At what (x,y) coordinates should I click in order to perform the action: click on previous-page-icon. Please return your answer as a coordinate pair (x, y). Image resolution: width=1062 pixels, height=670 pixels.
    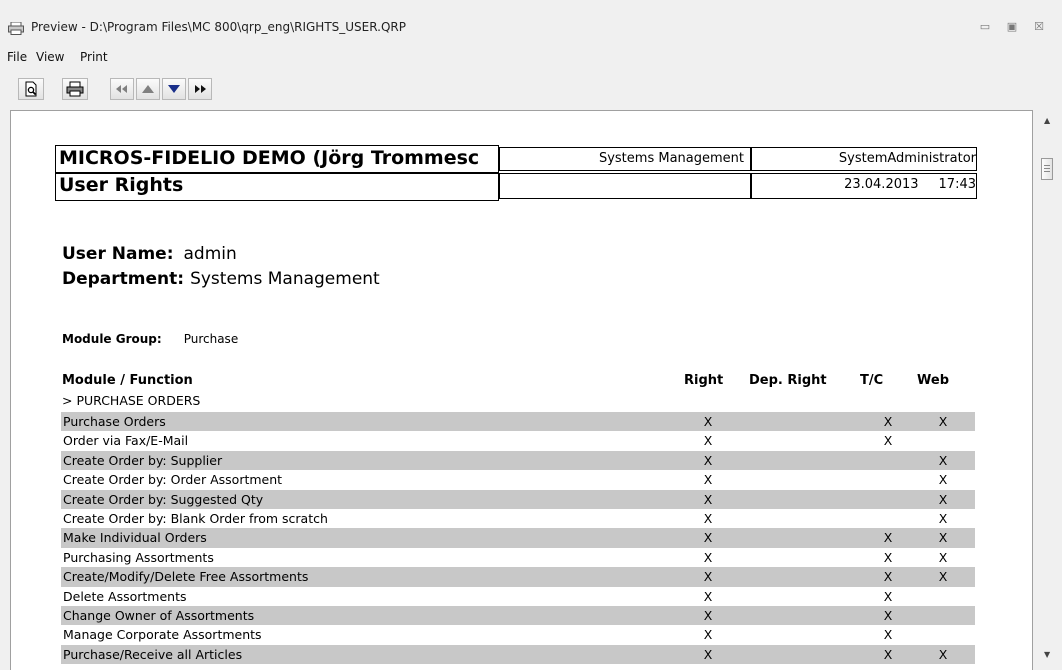
    Looking at the image, I should click on (148, 89).